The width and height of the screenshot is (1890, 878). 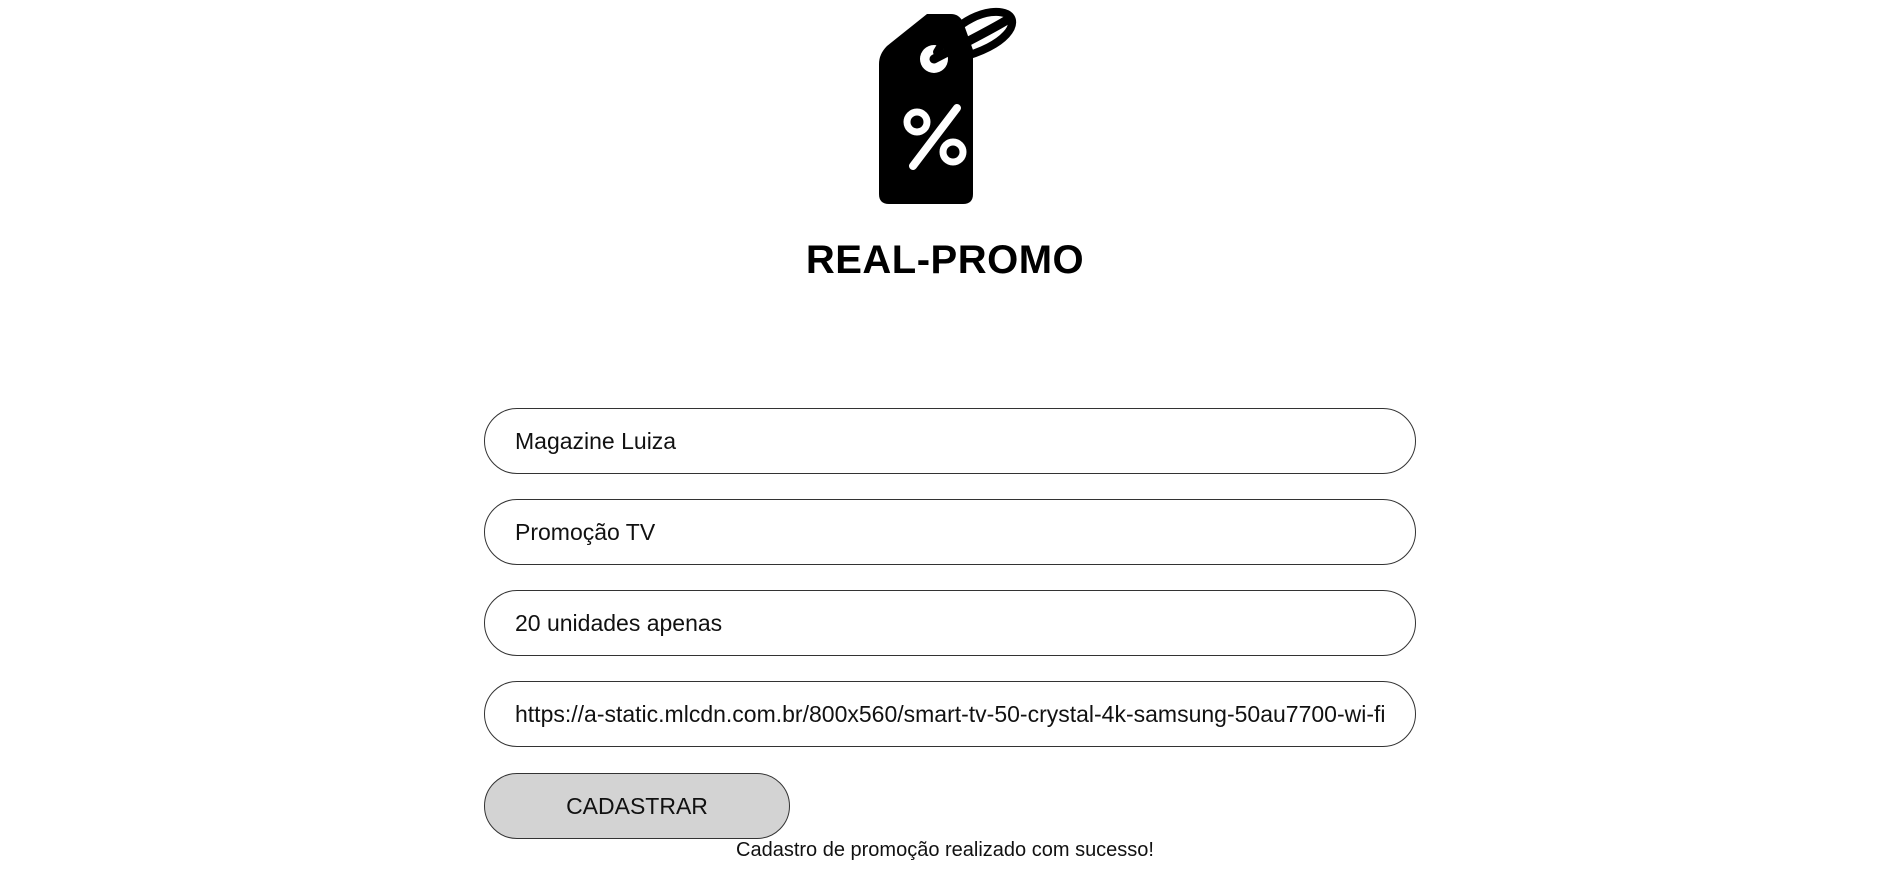 What do you see at coordinates (950, 441) in the screenshot?
I see `store-input` at bounding box center [950, 441].